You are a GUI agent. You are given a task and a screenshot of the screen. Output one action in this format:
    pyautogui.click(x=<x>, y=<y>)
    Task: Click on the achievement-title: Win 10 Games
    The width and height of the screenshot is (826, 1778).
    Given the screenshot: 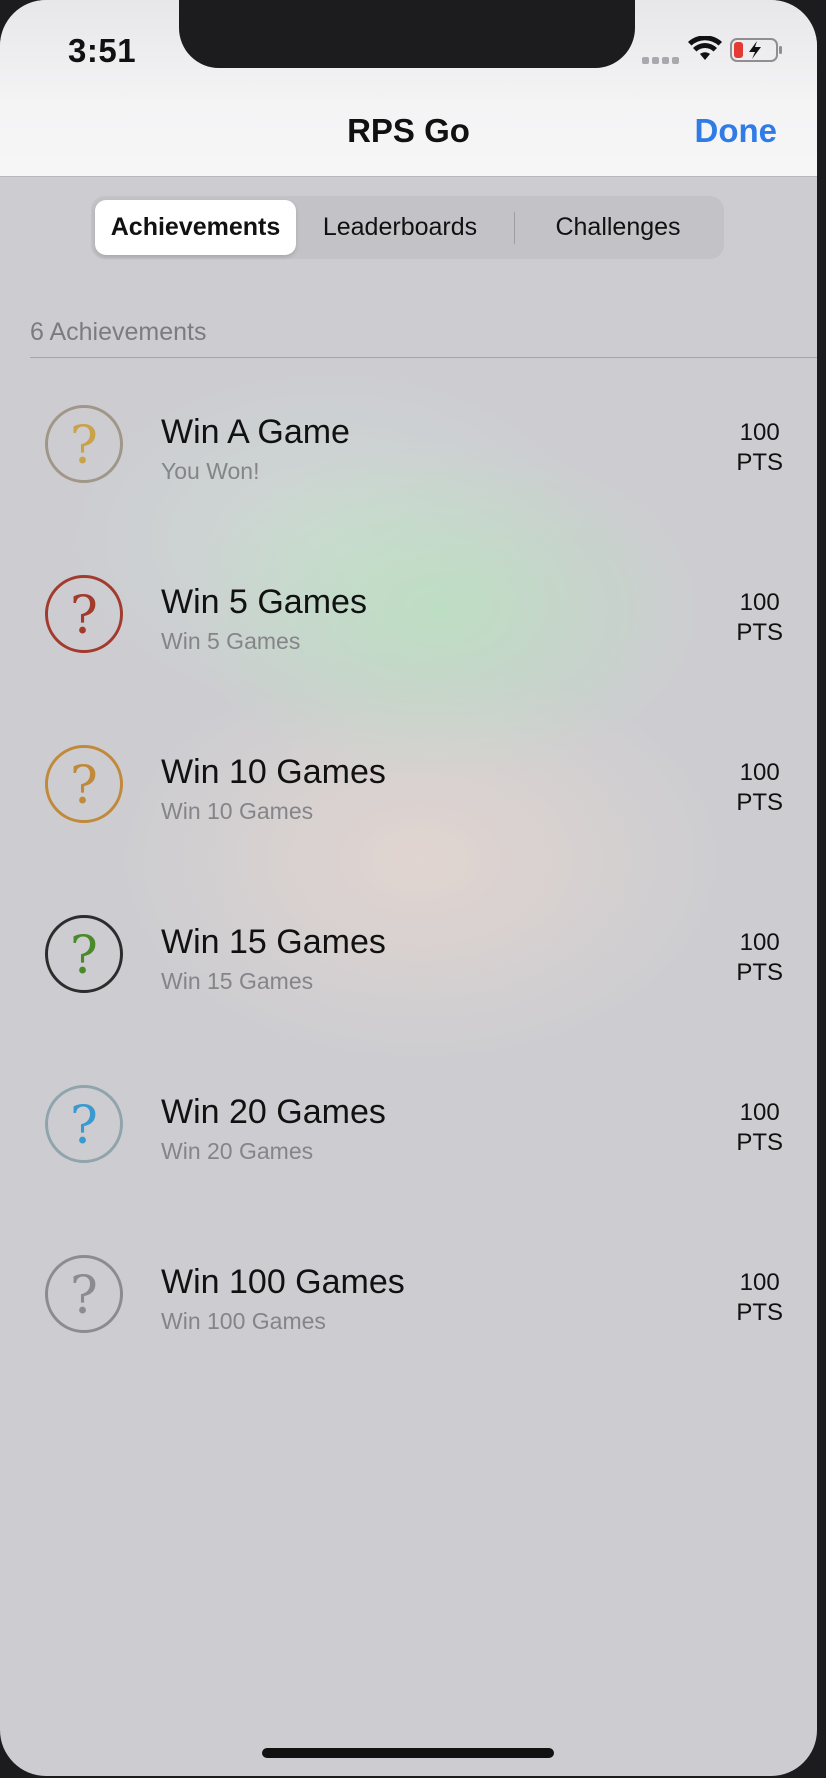 What is the action you would take?
    pyautogui.click(x=273, y=772)
    